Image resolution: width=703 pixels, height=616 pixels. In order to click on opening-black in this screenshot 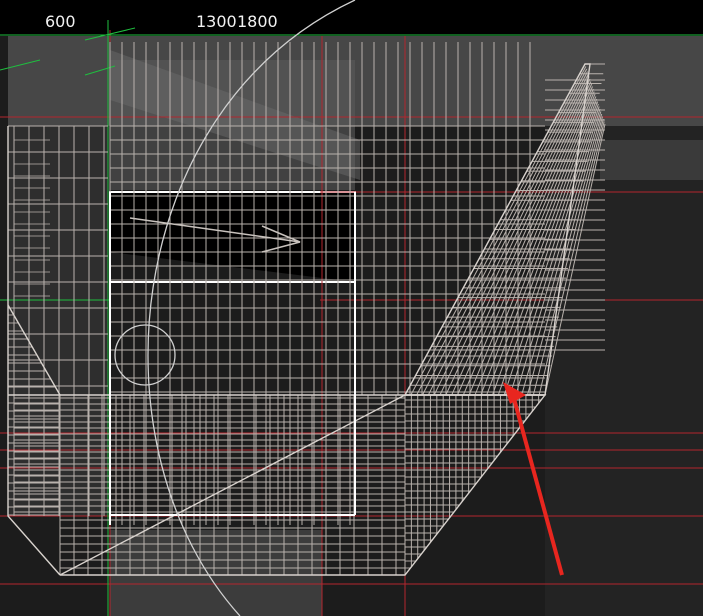, I will do `click(232, 237)`.